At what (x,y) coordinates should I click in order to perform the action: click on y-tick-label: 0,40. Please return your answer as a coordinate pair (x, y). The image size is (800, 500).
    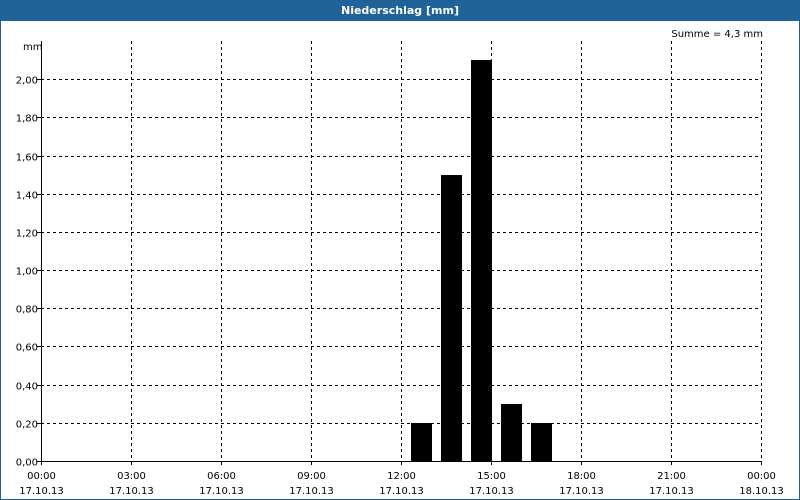
    Looking at the image, I should click on (27, 387).